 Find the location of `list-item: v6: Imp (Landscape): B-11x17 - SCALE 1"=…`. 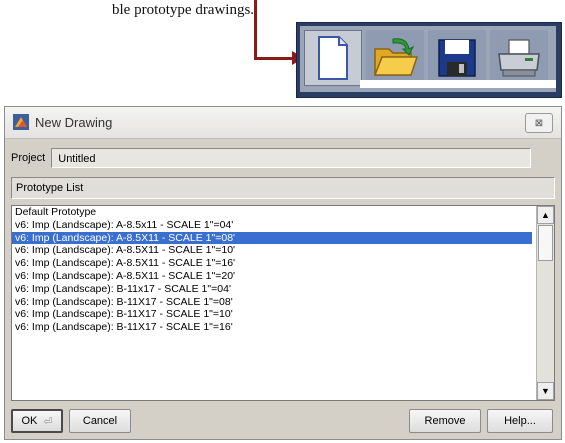

list-item: v6: Imp (Landscape): B-11x17 - SCALE 1"=… is located at coordinates (272, 289).